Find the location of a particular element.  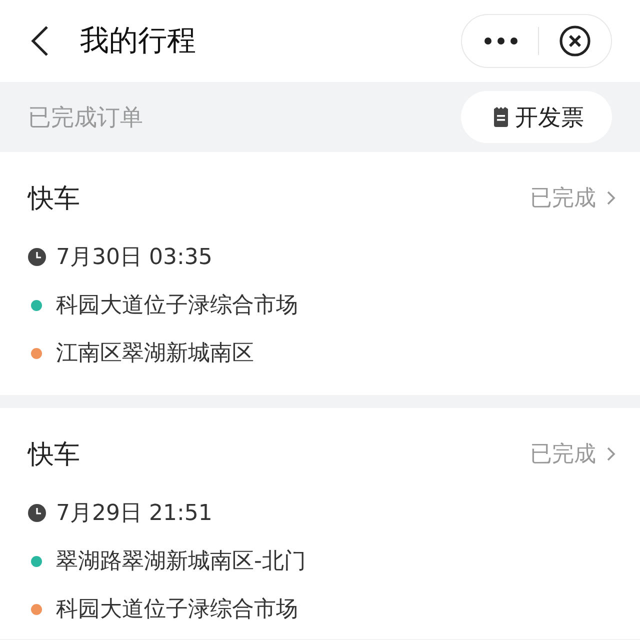

section-label: 已完成订单 is located at coordinates (85, 118).